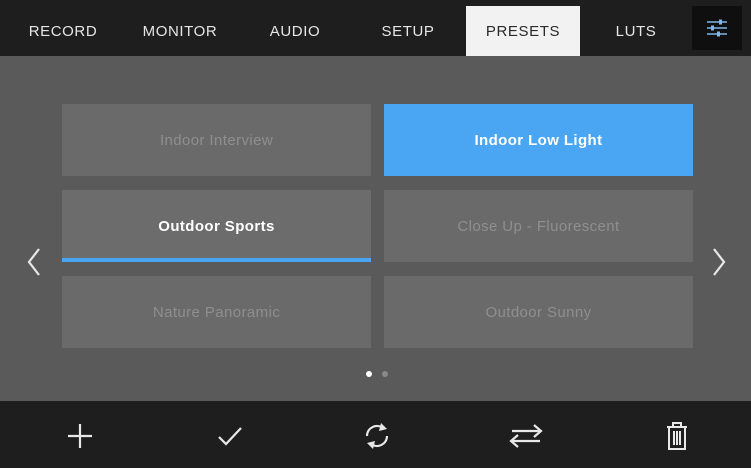 The width and height of the screenshot is (751, 468). I want to click on refresh-icon, so click(377, 436).